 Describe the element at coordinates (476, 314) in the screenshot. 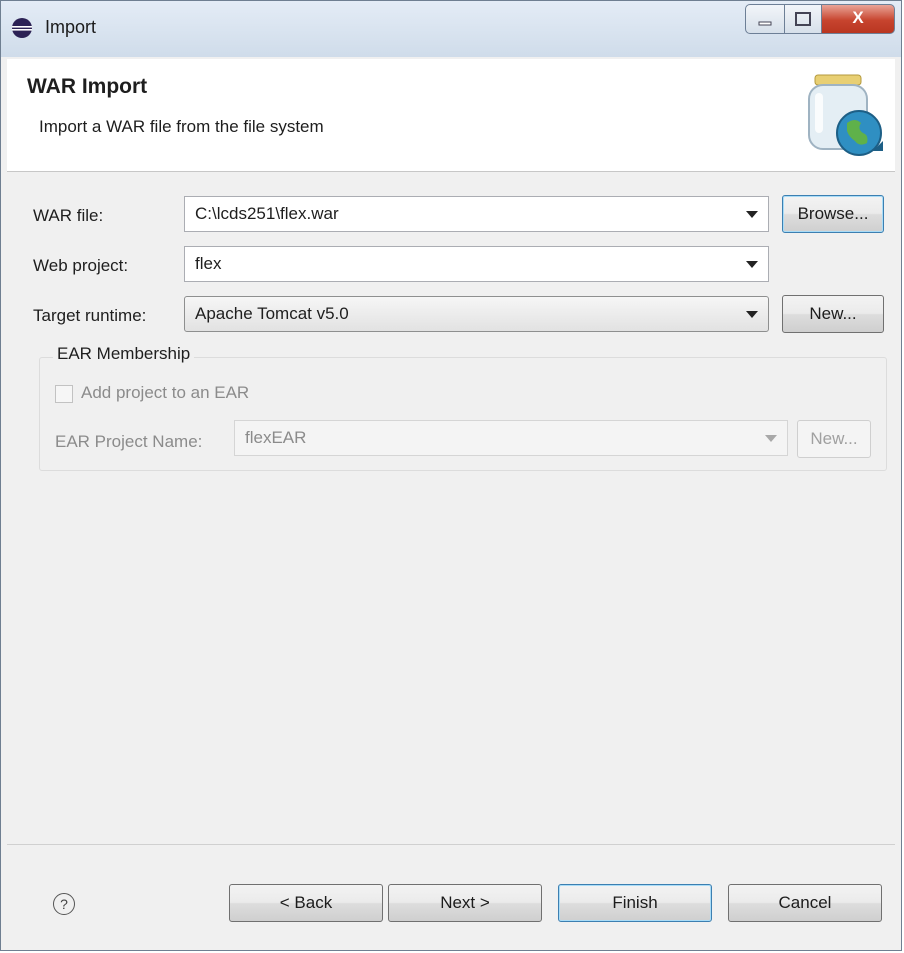

I see `target-runtime-combo: Apache Tomcat v5.0` at that location.